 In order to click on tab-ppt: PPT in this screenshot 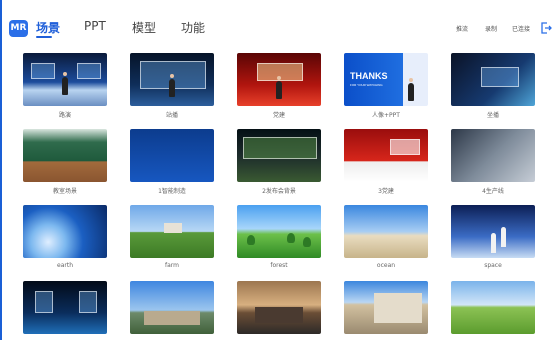, I will do `click(95, 26)`.